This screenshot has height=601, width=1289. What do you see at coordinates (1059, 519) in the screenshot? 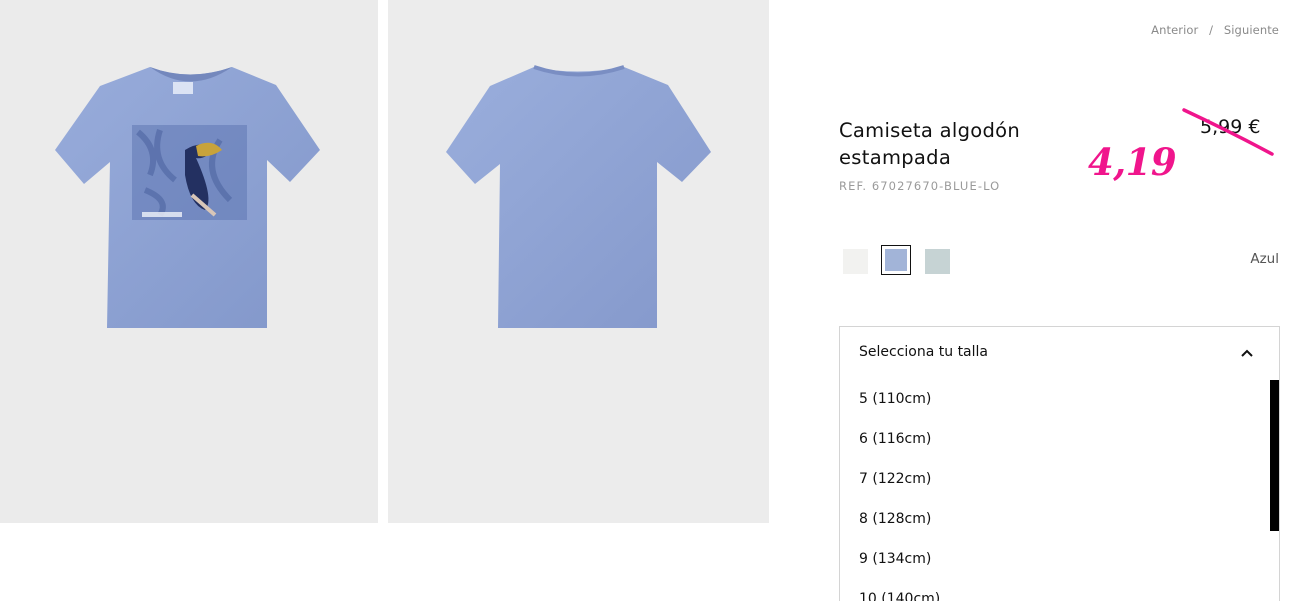
I see `size-option: 8 (128cm)` at bounding box center [1059, 519].